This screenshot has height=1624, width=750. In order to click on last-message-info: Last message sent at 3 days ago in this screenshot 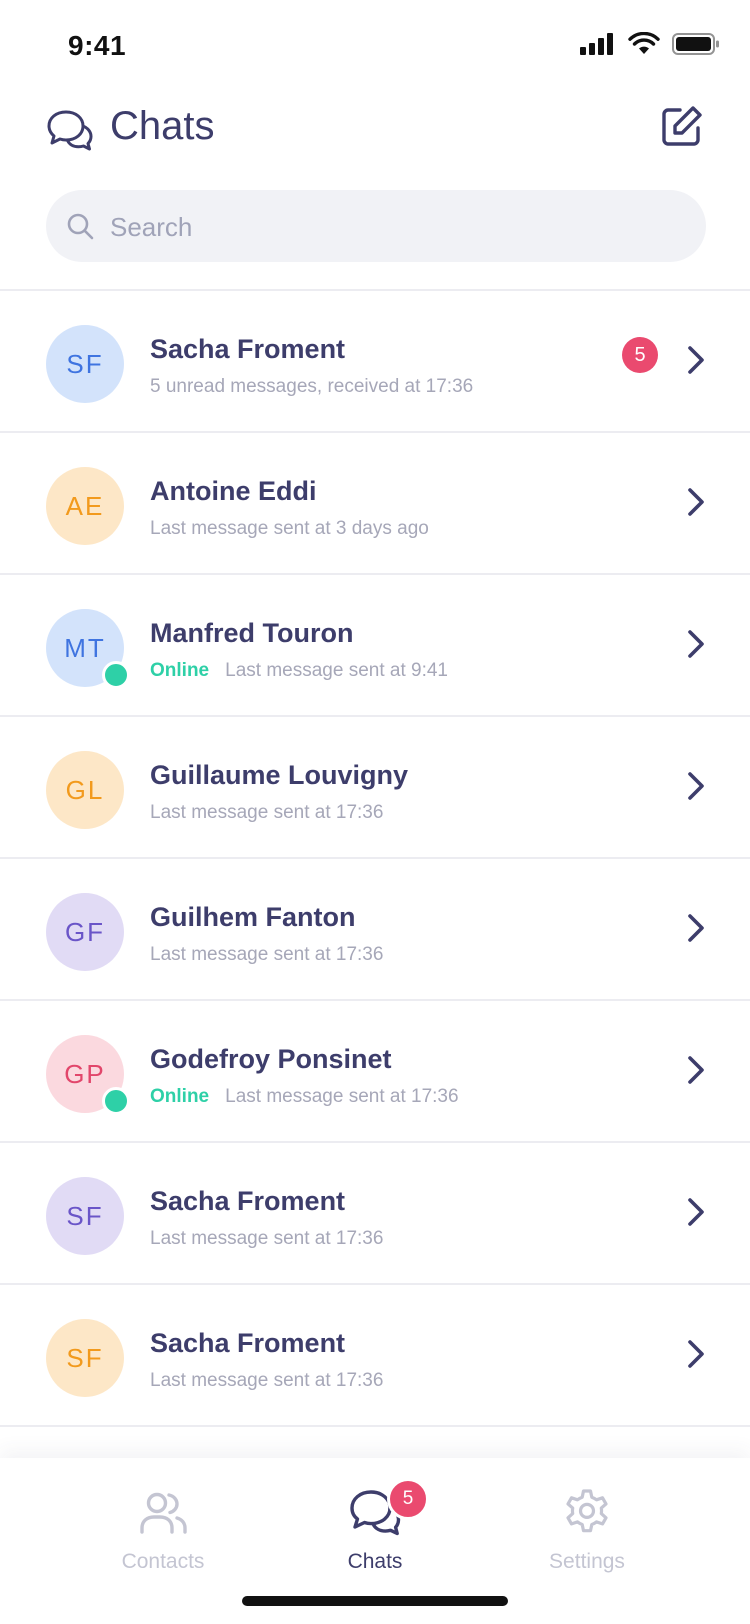, I will do `click(289, 528)`.